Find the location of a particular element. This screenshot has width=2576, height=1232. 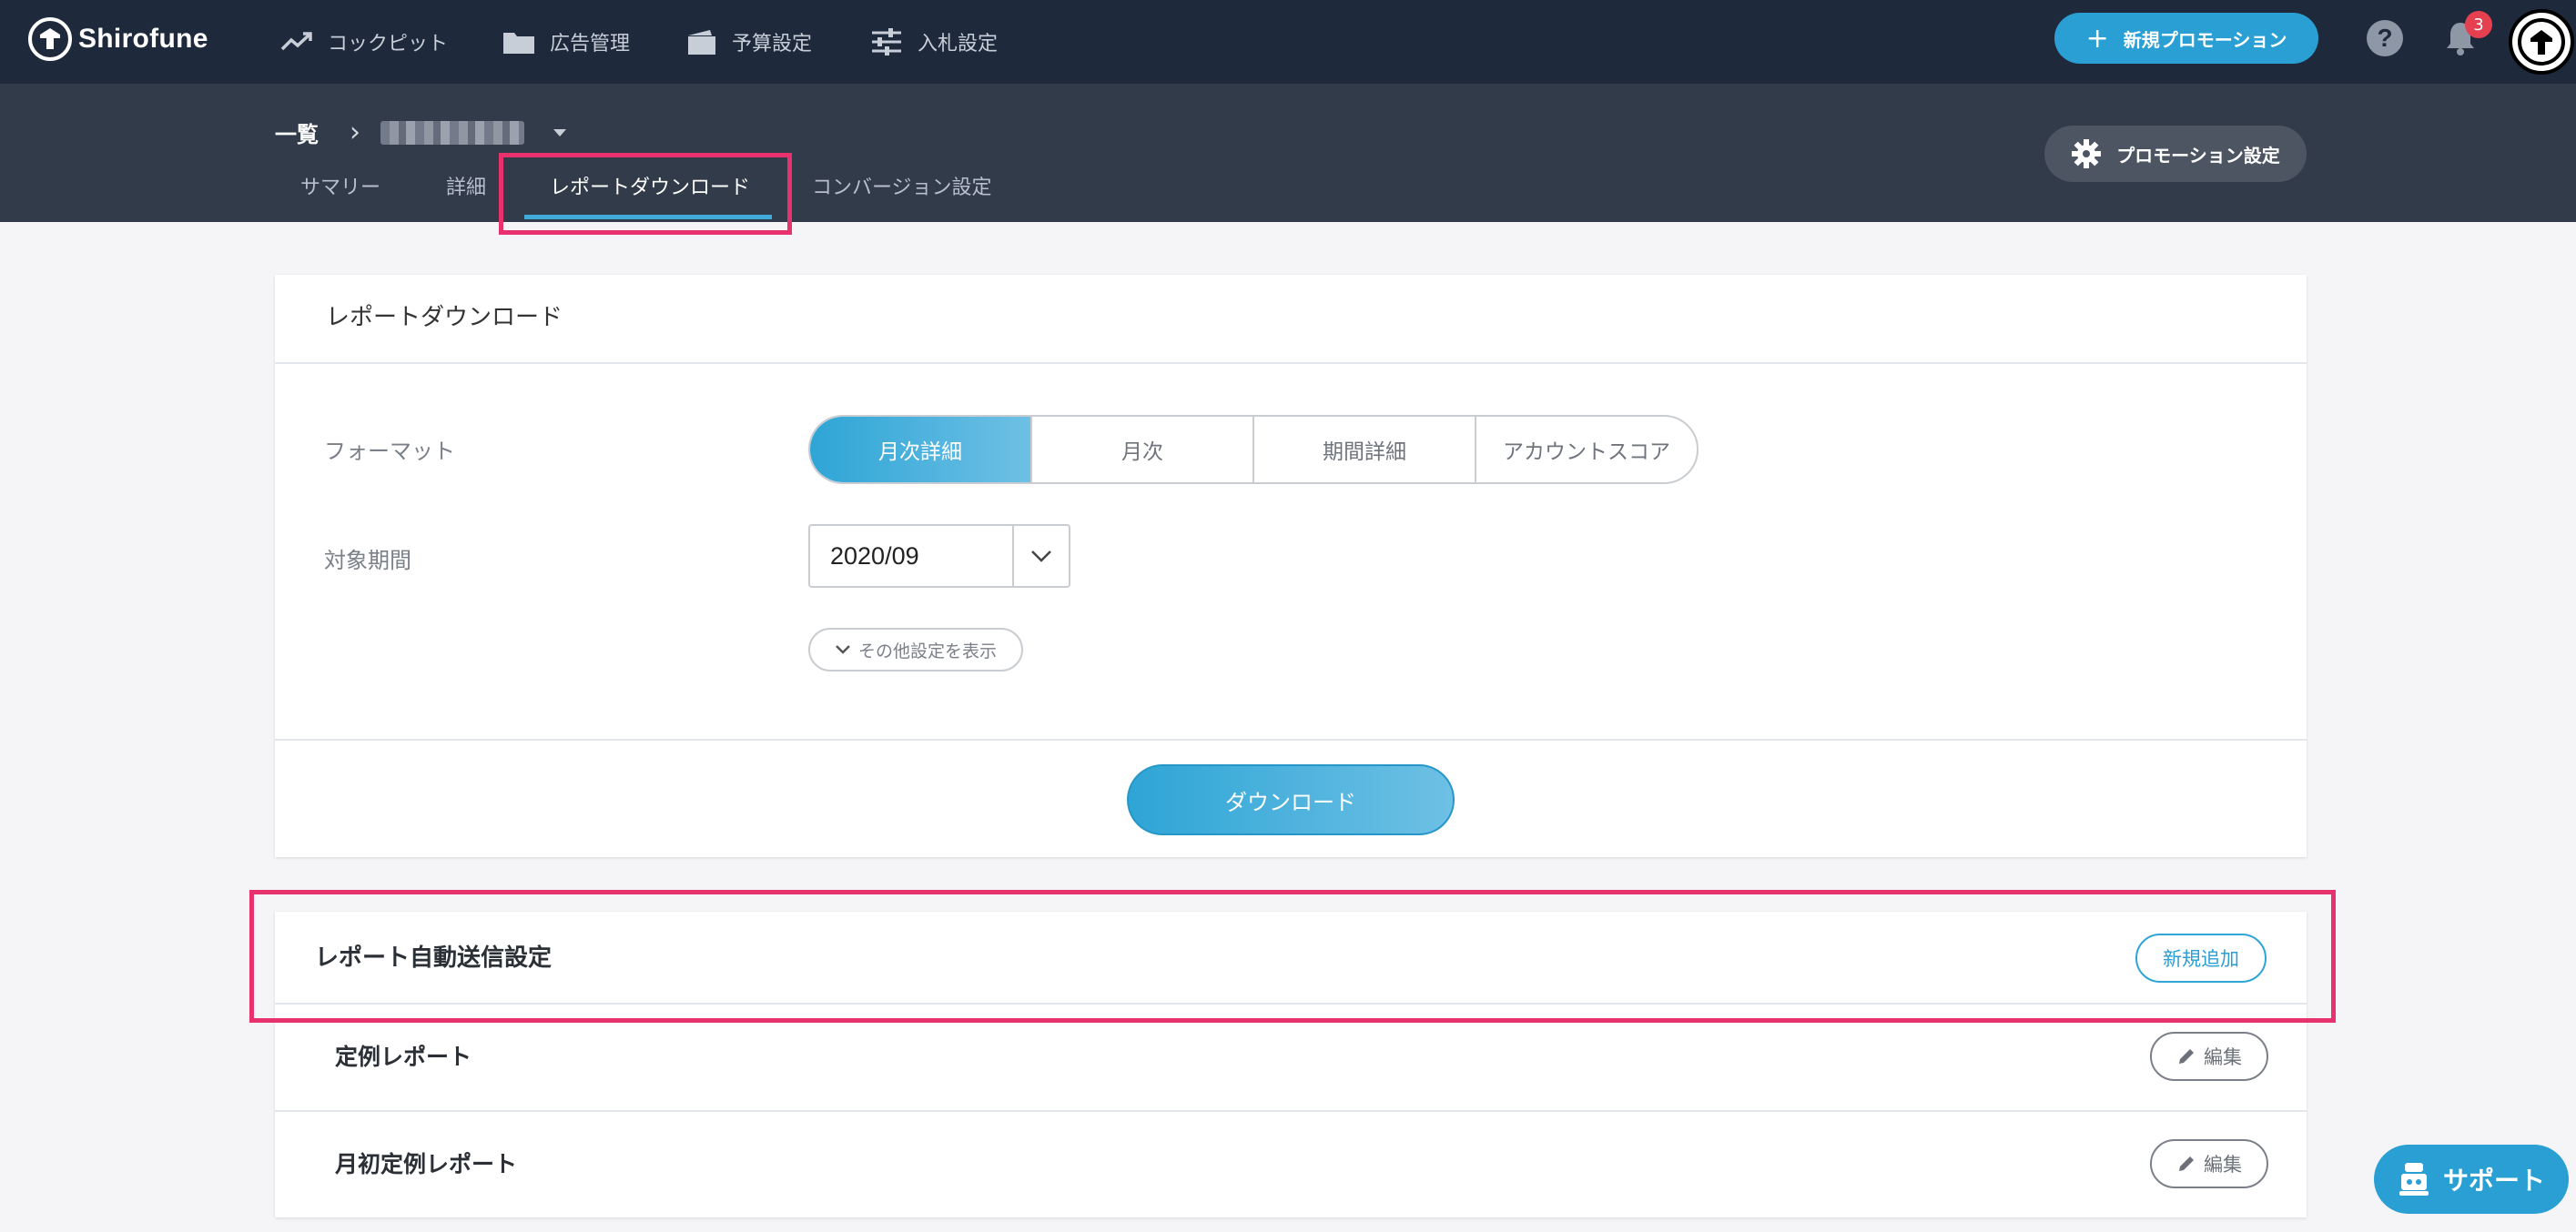

nav-budget: 予算設定 is located at coordinates (749, 42).